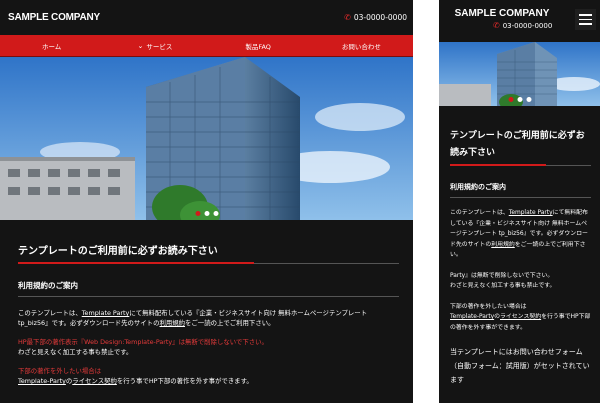  Describe the element at coordinates (502, 275) in the screenshot. I see `warning-text: Party』は無断で削除しないで下さい。` at that location.